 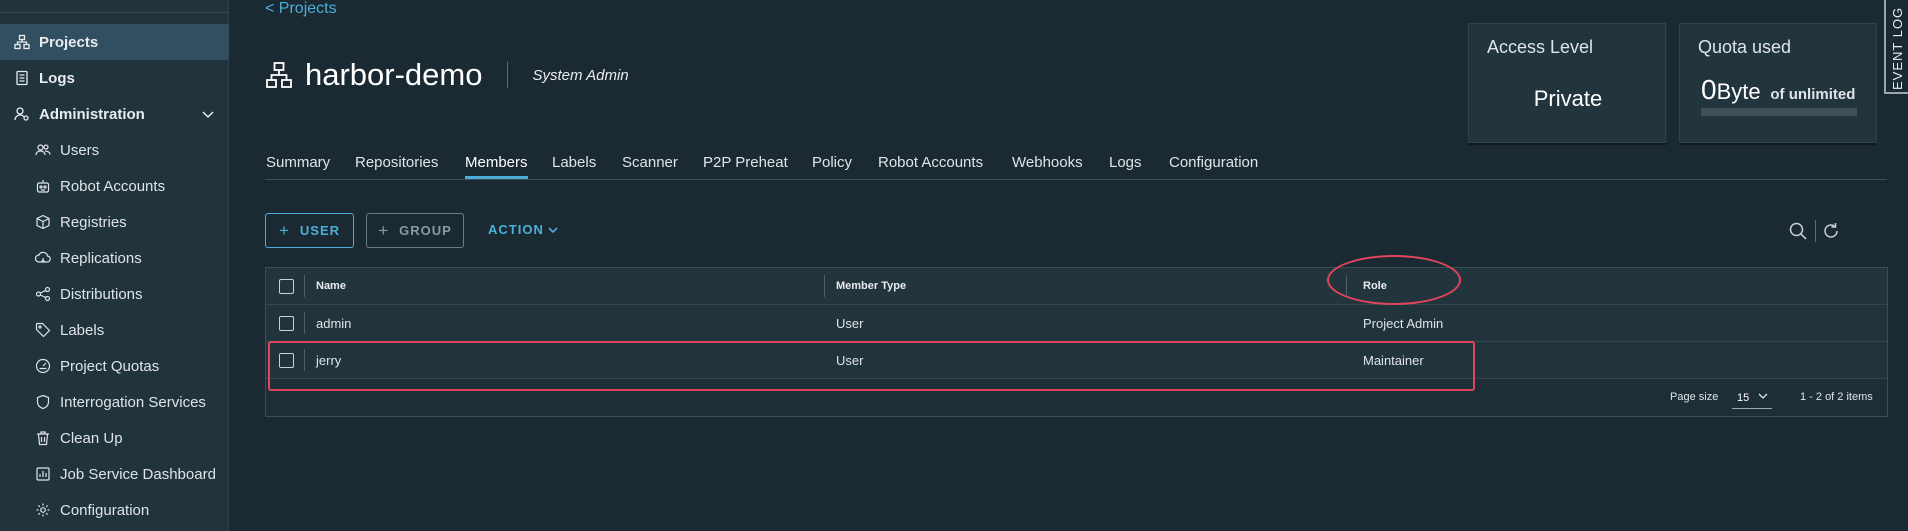 I want to click on add-user-button: + USER, so click(x=309, y=230).